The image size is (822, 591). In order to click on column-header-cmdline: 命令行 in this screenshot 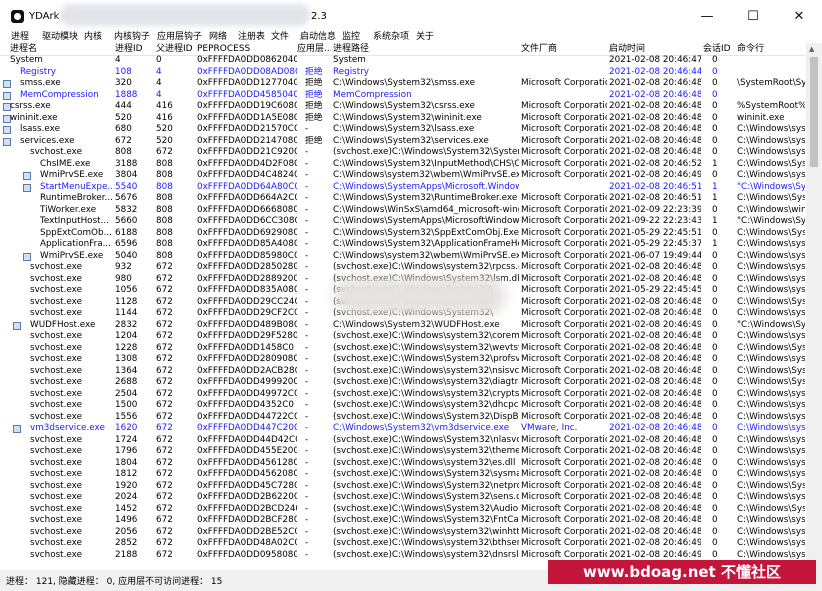, I will do `click(771, 49)`.